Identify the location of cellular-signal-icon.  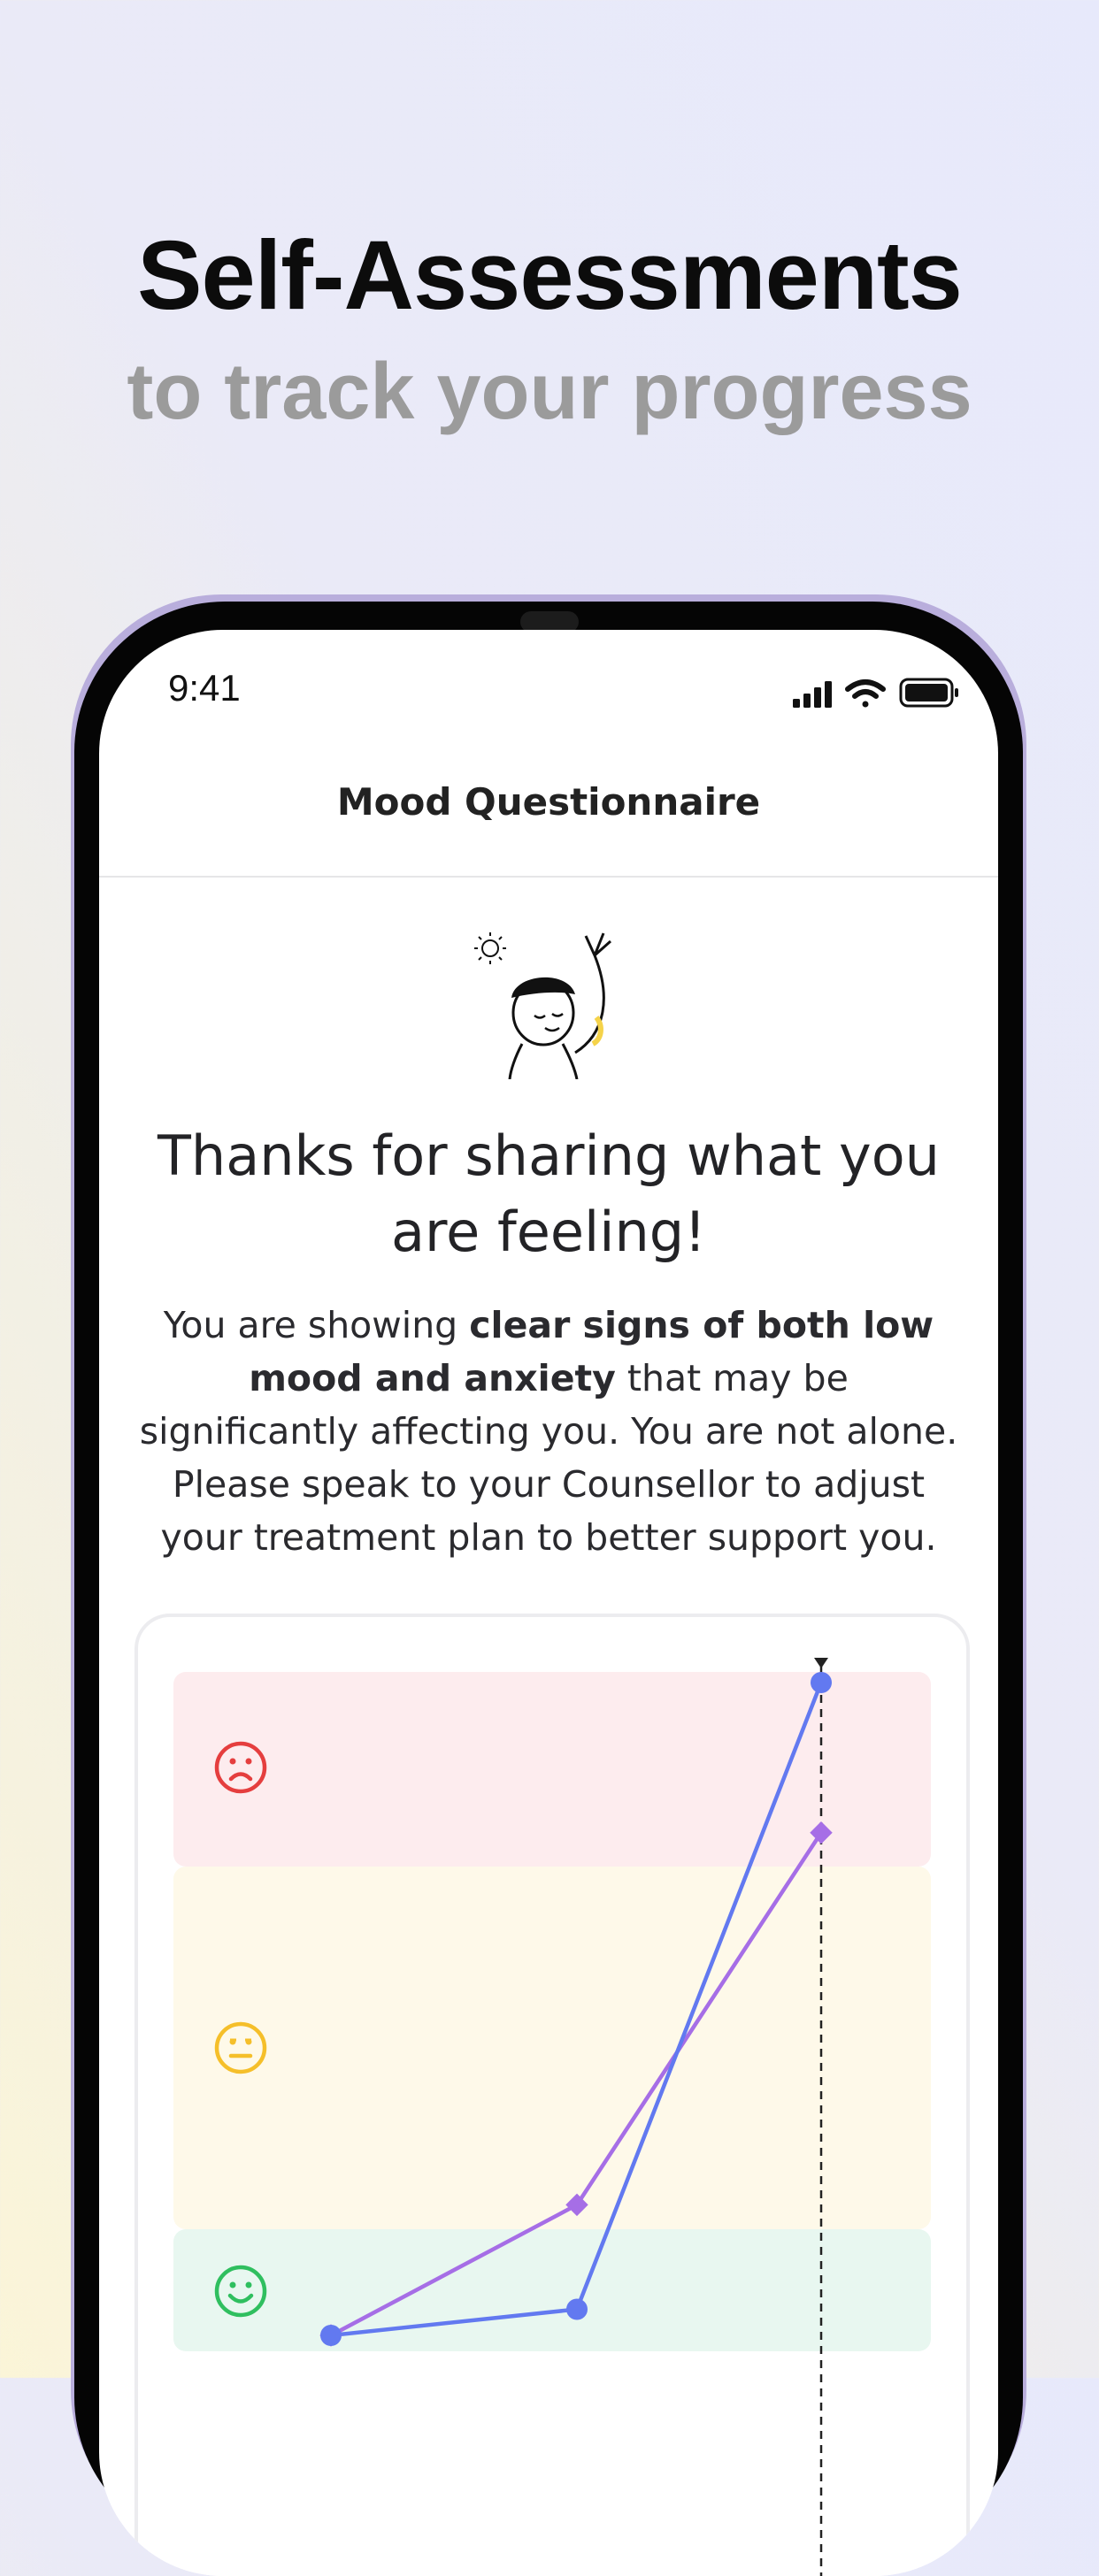
(812, 694).